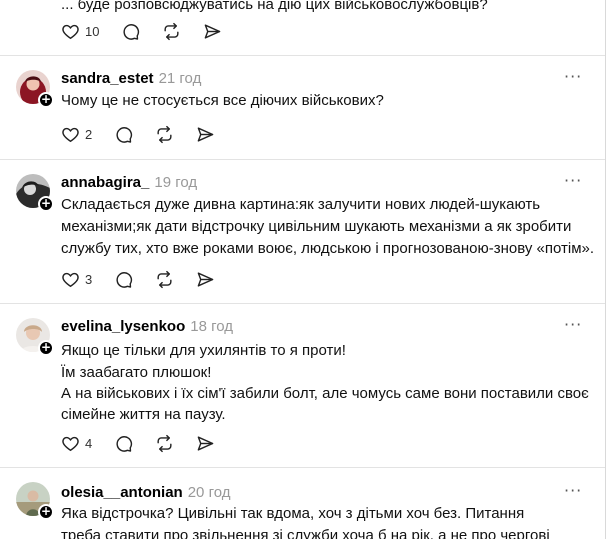 The height and width of the screenshot is (539, 608). I want to click on like-button: 4, so click(76, 443).